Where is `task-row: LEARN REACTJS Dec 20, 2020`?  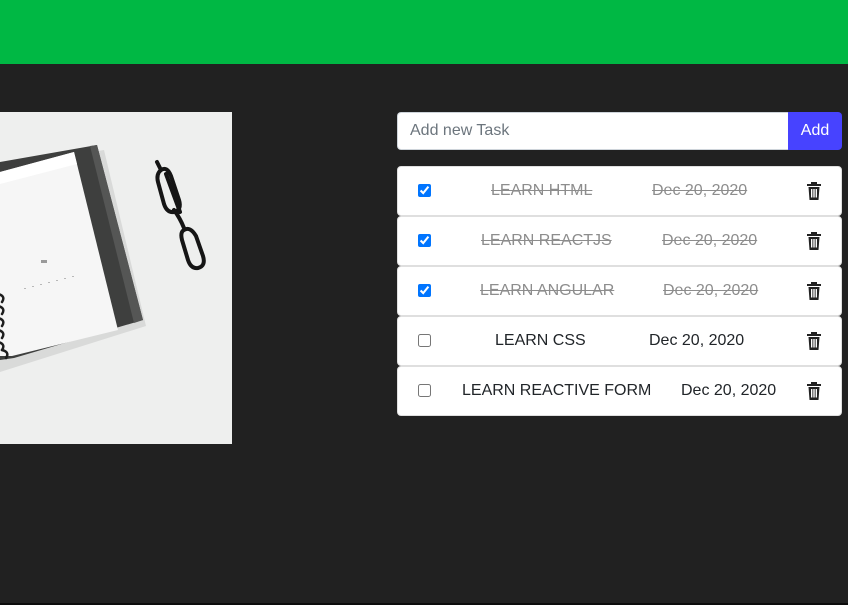 task-row: LEARN REACTJS Dec 20, 2020 is located at coordinates (619, 241).